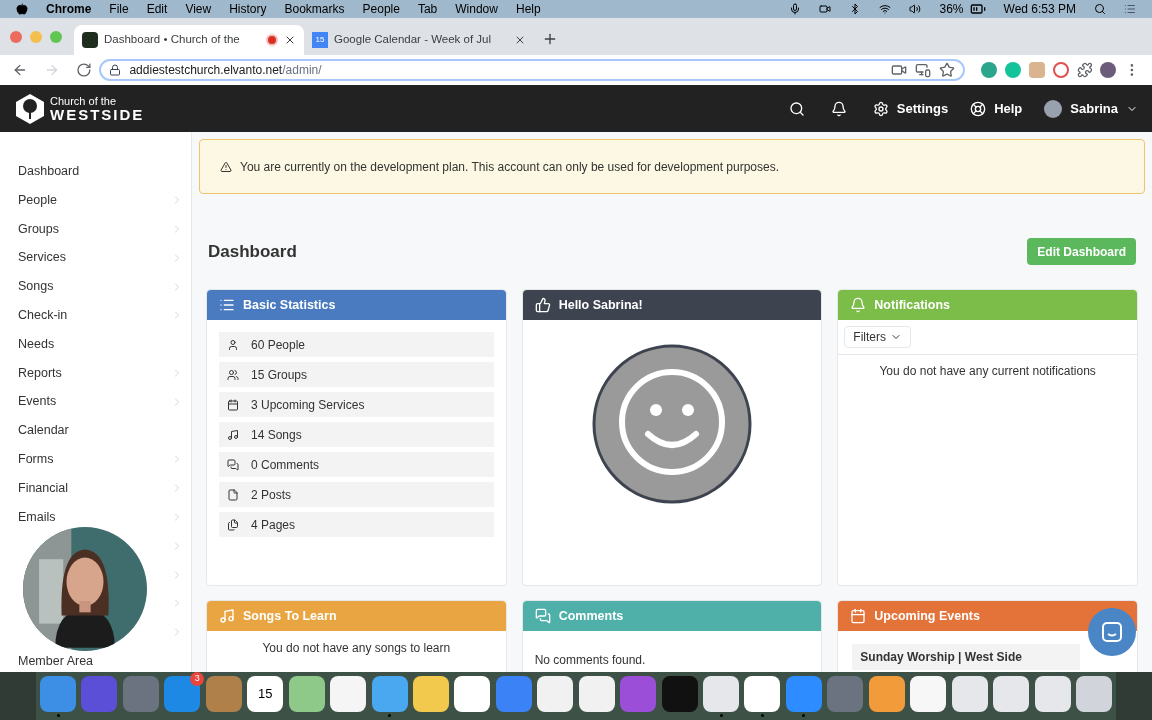 The height and width of the screenshot is (720, 1152). Describe the element at coordinates (43, 315) in the screenshot. I see `sidebar-item: Check-in` at that location.